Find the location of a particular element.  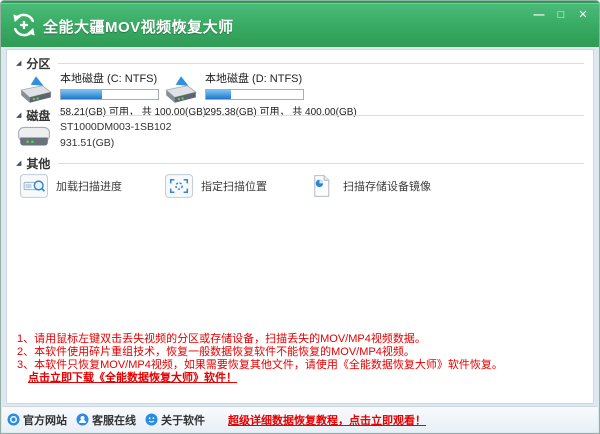

load-scan-progress-button: 加载扫描进度 is located at coordinates (71, 186).